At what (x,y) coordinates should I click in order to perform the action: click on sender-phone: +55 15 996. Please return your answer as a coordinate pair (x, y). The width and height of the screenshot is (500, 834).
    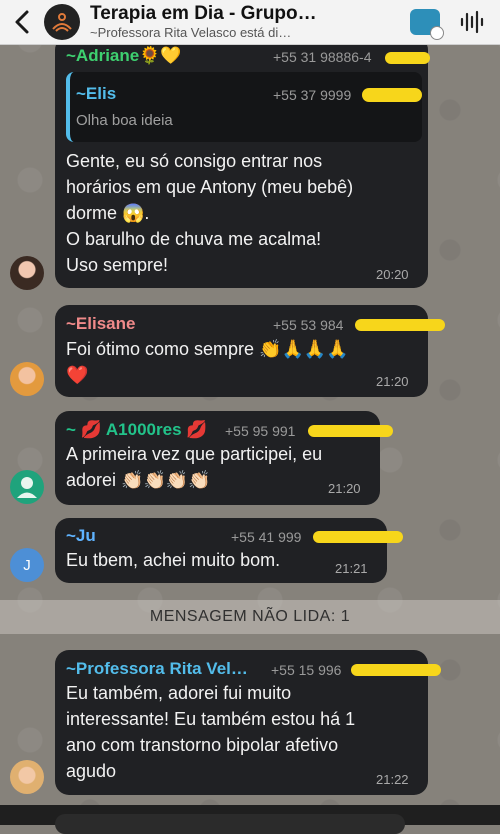
    Looking at the image, I should click on (306, 670).